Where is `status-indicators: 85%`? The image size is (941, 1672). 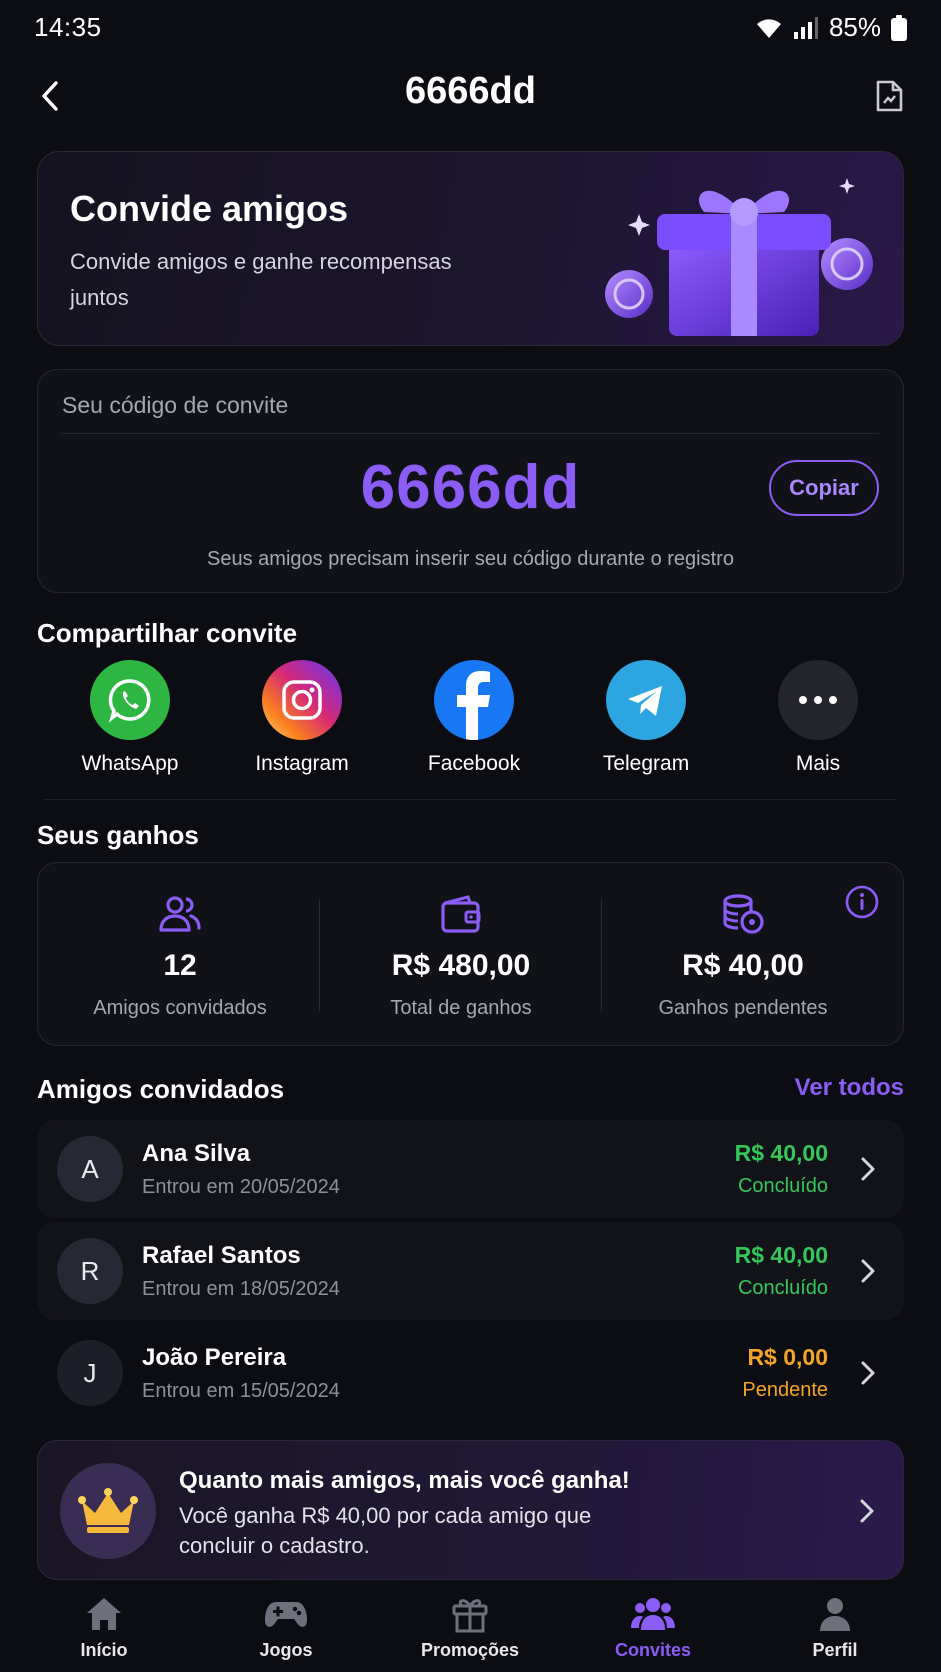 status-indicators: 85% is located at coordinates (831, 27).